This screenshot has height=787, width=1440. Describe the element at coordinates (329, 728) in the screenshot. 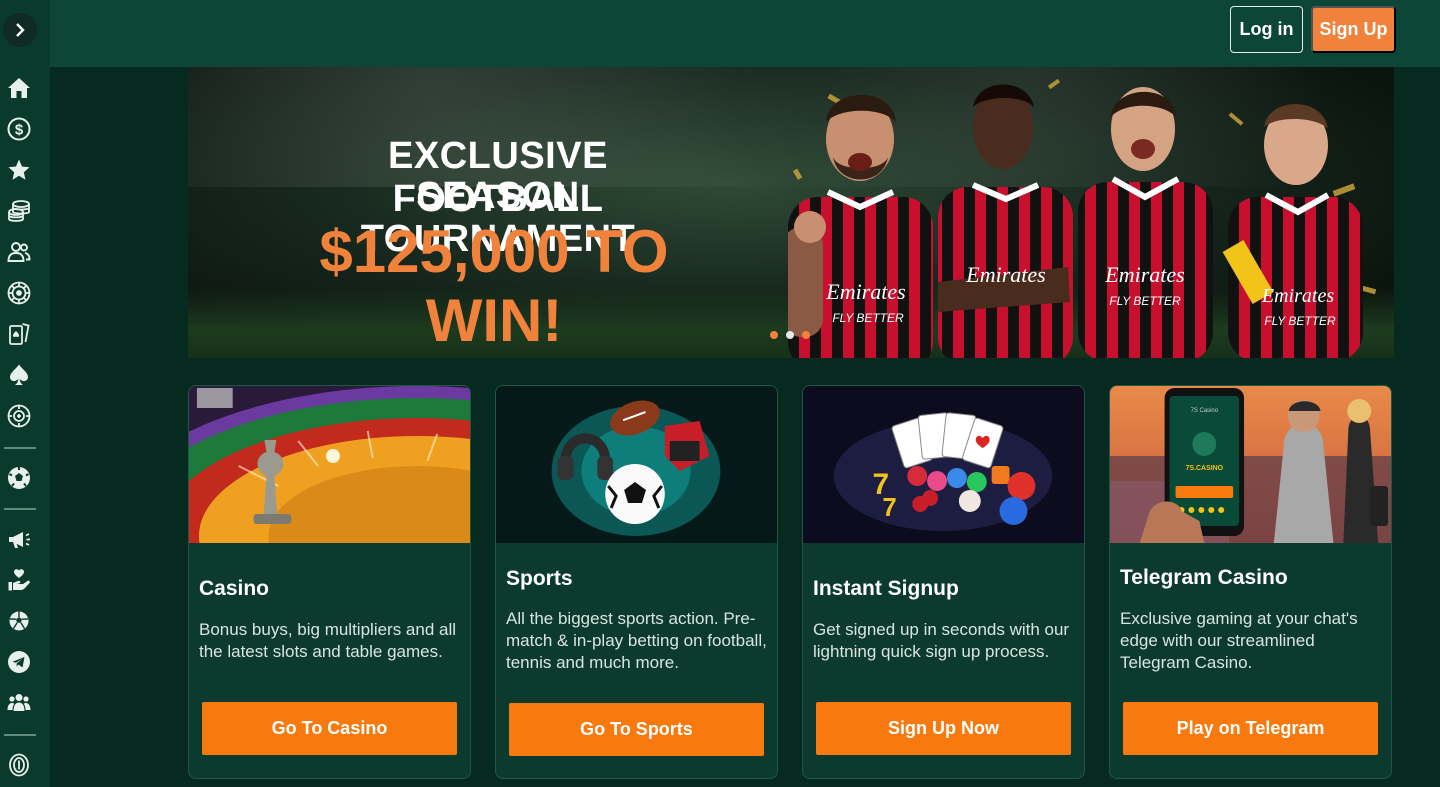

I see `go-to-casino-button: Go To Casino` at that location.